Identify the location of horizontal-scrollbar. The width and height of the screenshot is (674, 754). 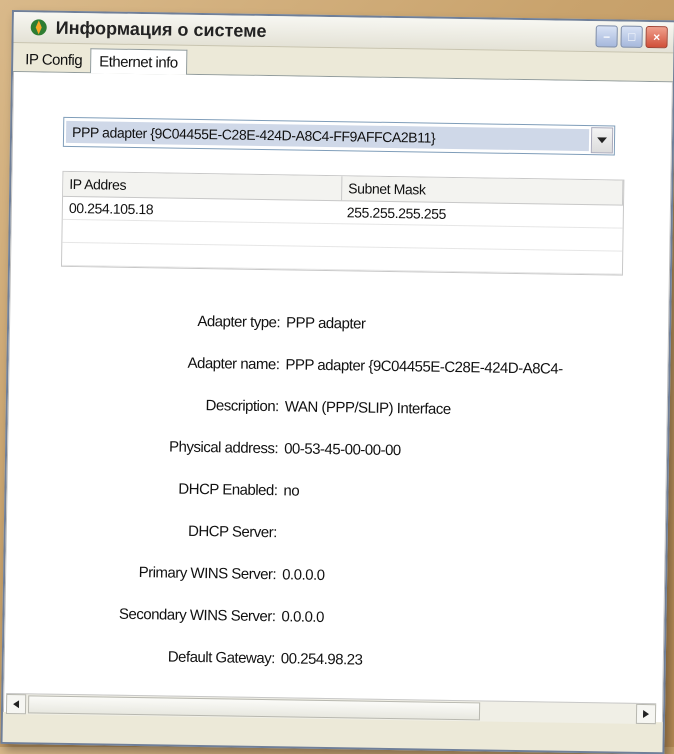
(331, 708).